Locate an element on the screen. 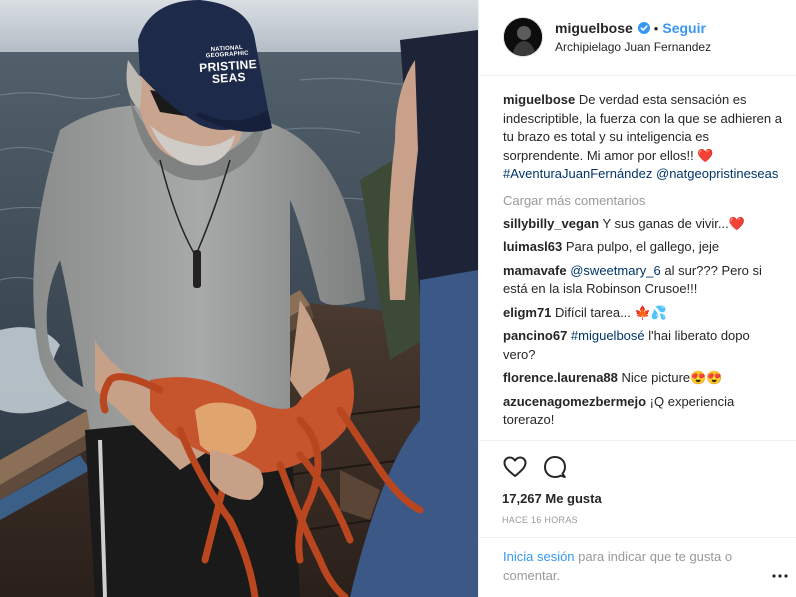 The height and width of the screenshot is (597, 796). comment-username-link: azucenagomezbermejo is located at coordinates (574, 401).